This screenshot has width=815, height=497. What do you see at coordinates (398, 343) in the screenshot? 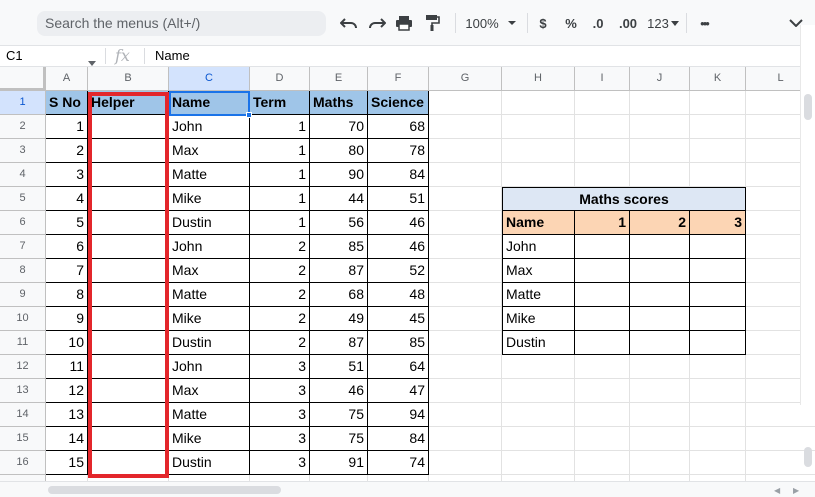
I see `data-cell-science: 85` at bounding box center [398, 343].